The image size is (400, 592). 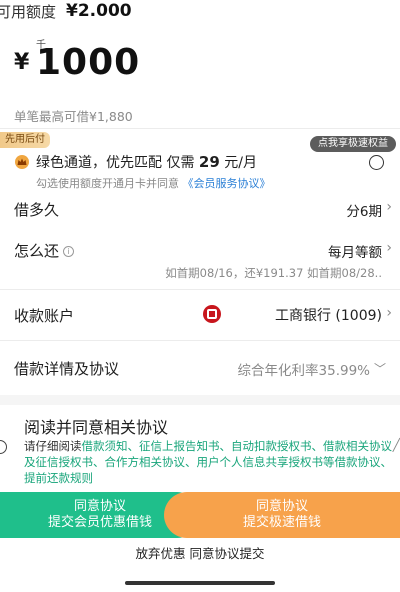 What do you see at coordinates (67, 369) in the screenshot?
I see `details-label: 借款详情及协议` at bounding box center [67, 369].